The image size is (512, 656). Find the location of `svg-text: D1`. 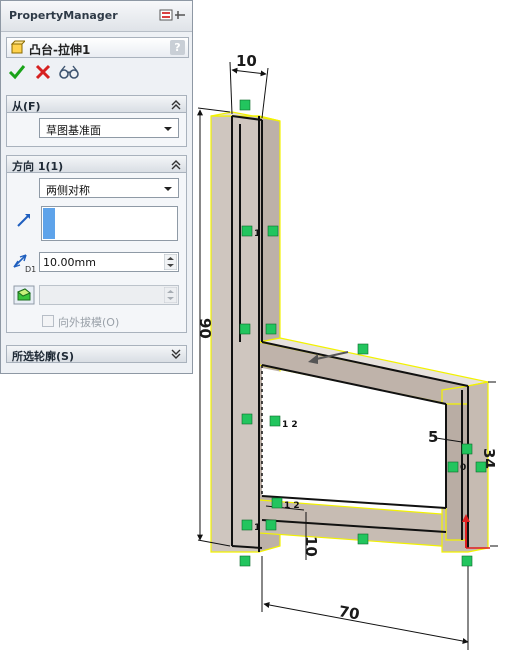

svg-text: D1 is located at coordinates (30, 269).